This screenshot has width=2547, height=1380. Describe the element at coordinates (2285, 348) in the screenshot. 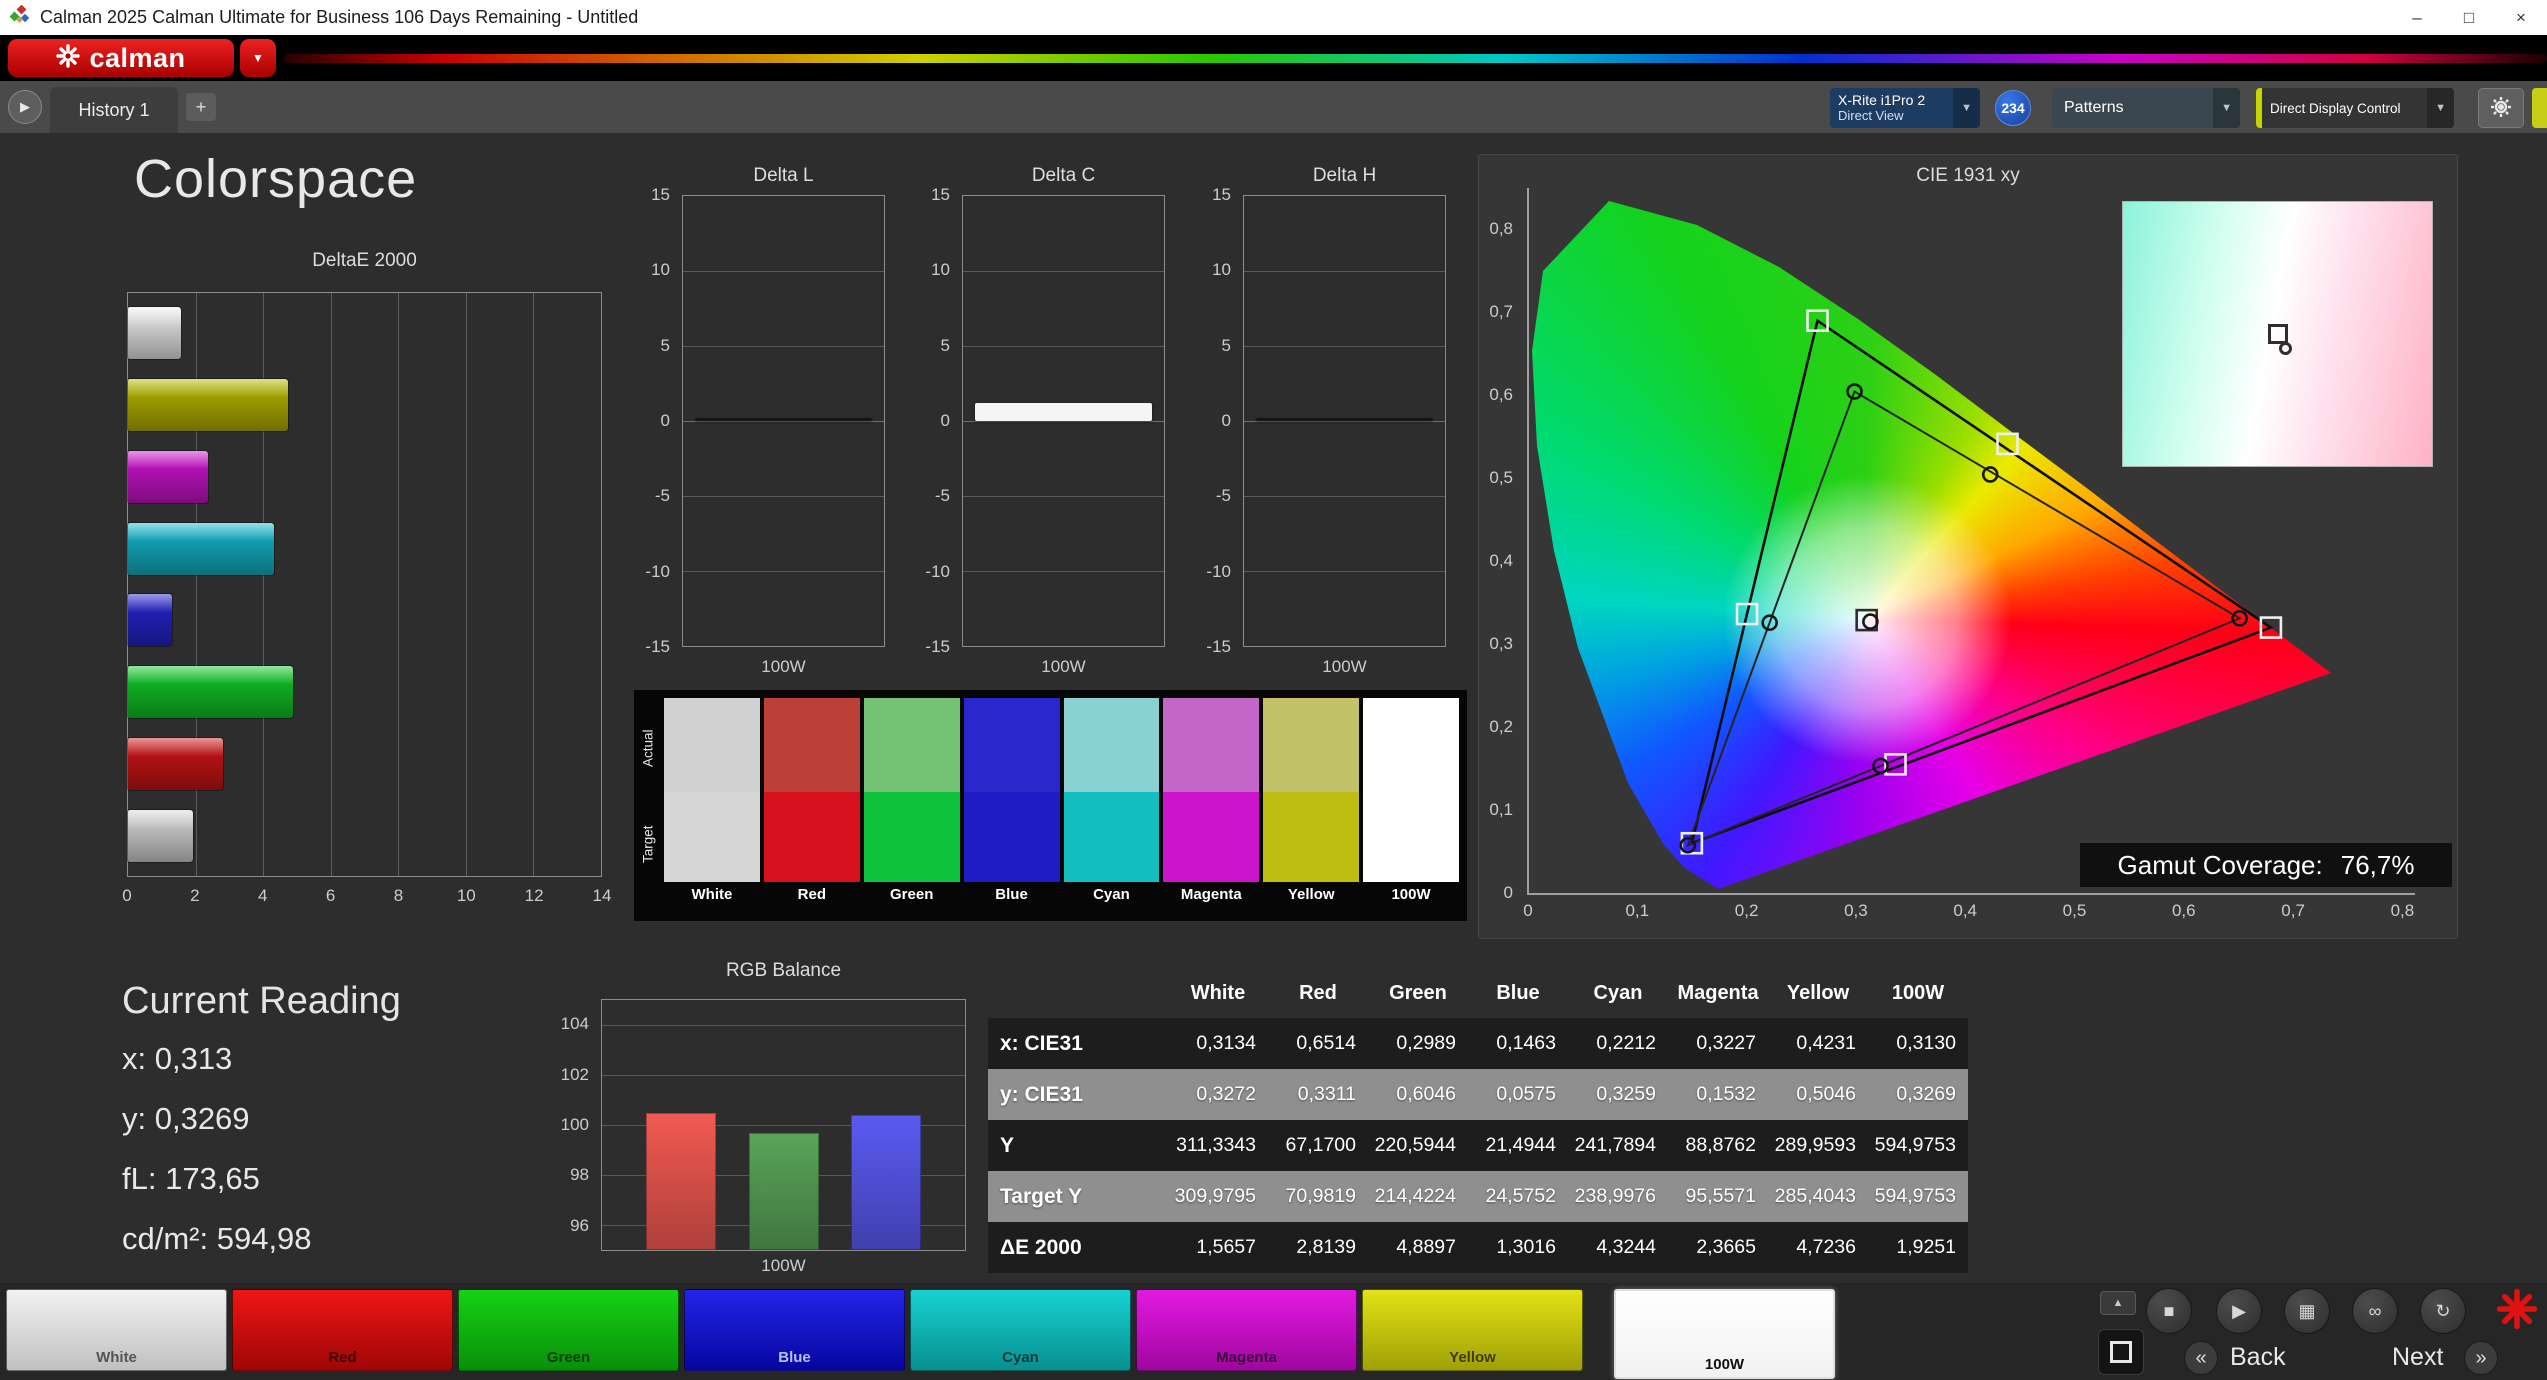

I see `white-point-measured-marker` at that location.